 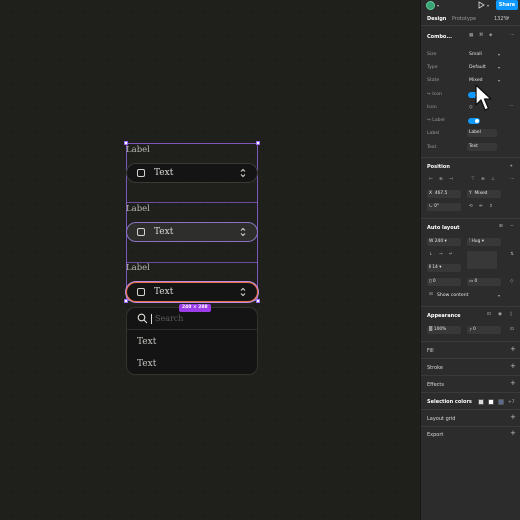 What do you see at coordinates (475, 54) in the screenshot?
I see `prop-size-value: Small` at bounding box center [475, 54].